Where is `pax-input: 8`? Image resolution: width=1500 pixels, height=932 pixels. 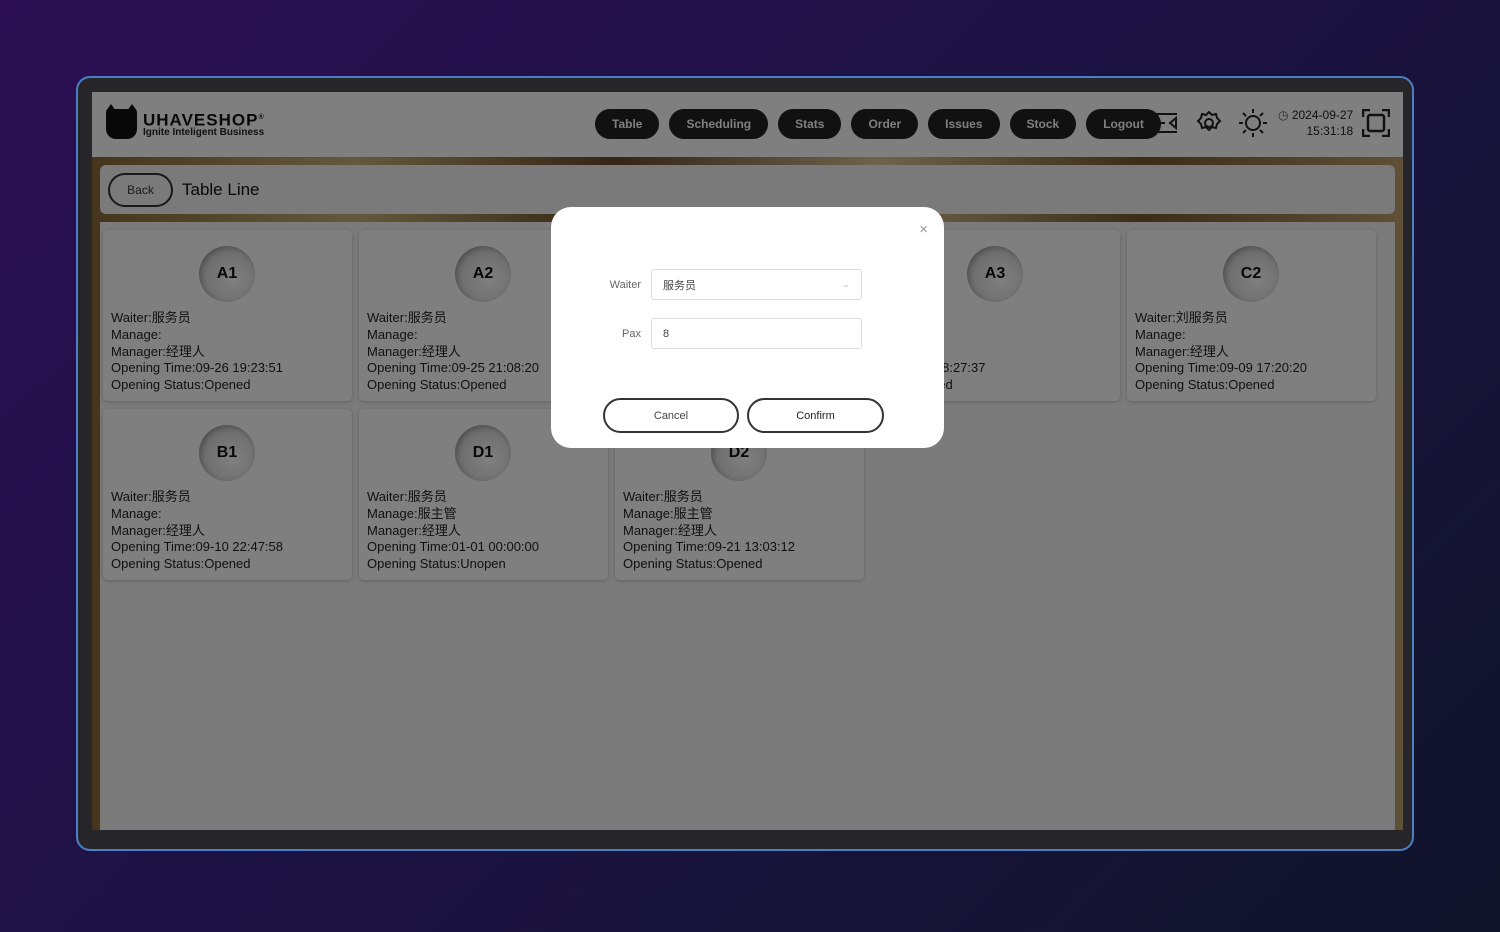
pax-input: 8 is located at coordinates (756, 333).